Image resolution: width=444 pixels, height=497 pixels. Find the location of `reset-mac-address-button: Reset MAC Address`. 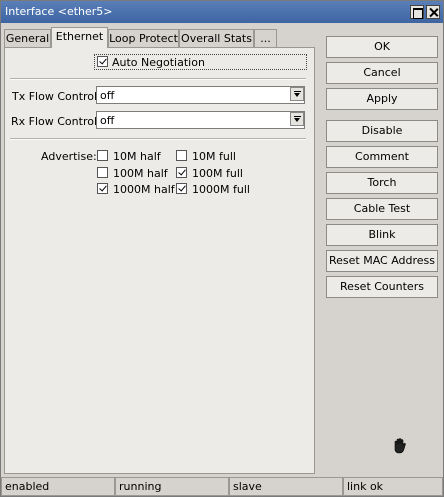

reset-mac-address-button: Reset MAC Address is located at coordinates (382, 261).